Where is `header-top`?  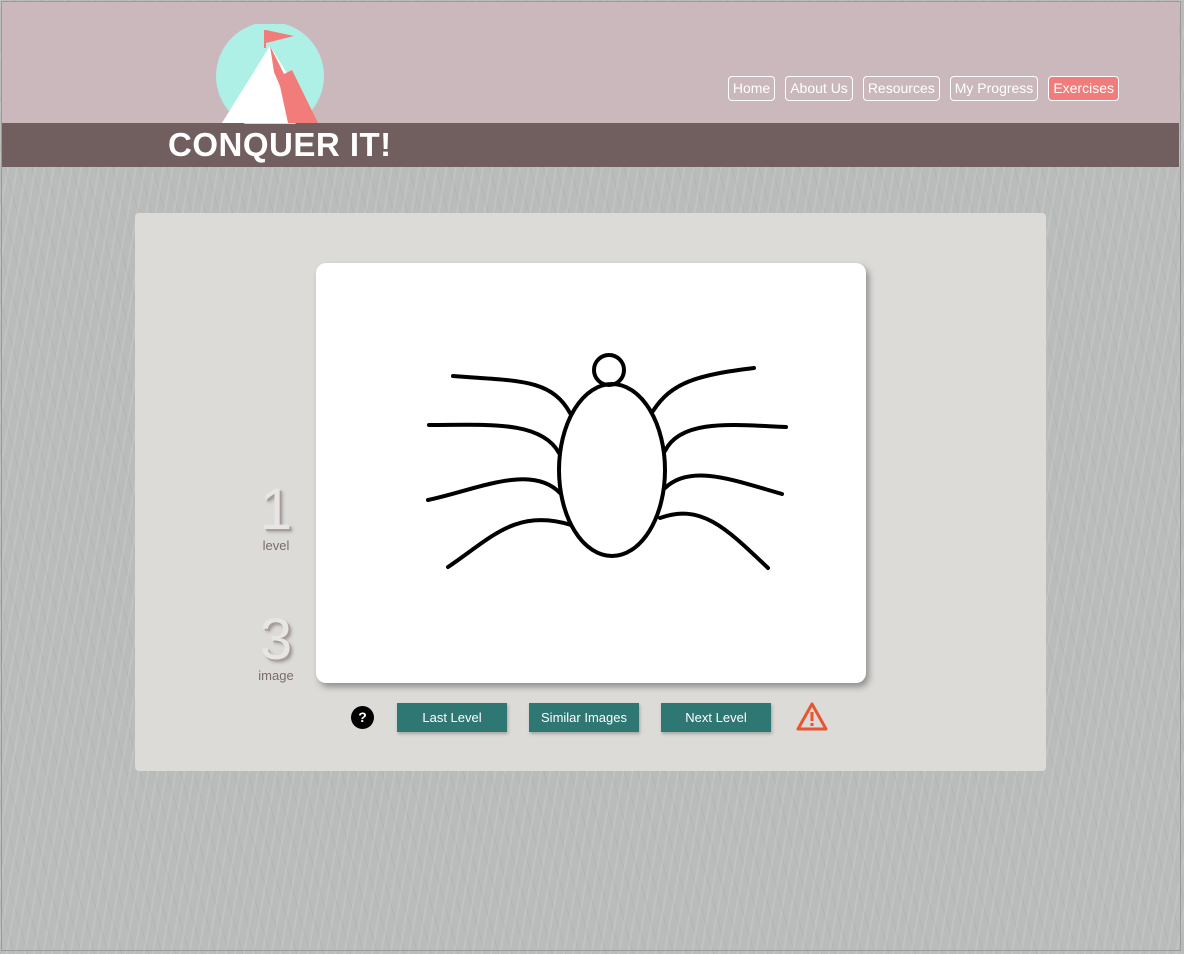
header-top is located at coordinates (590, 62).